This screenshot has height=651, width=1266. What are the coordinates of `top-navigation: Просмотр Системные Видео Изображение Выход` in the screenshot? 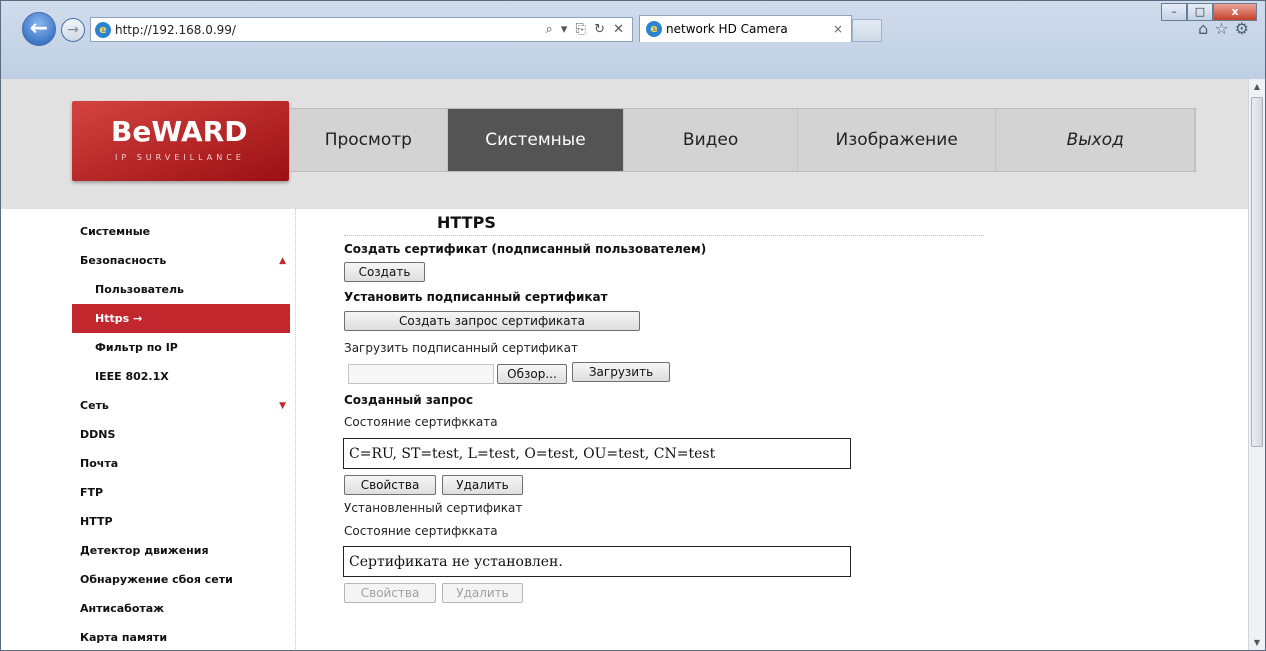 It's located at (742, 140).